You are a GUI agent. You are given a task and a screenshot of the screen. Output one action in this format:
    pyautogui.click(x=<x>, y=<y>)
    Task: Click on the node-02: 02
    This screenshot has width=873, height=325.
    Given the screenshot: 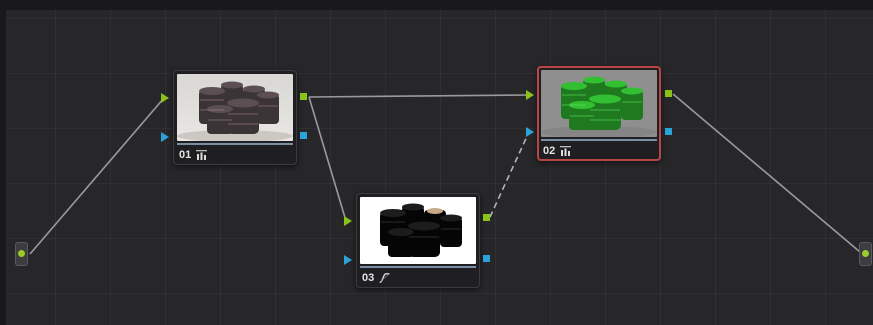 What is the action you would take?
    pyautogui.click(x=599, y=113)
    